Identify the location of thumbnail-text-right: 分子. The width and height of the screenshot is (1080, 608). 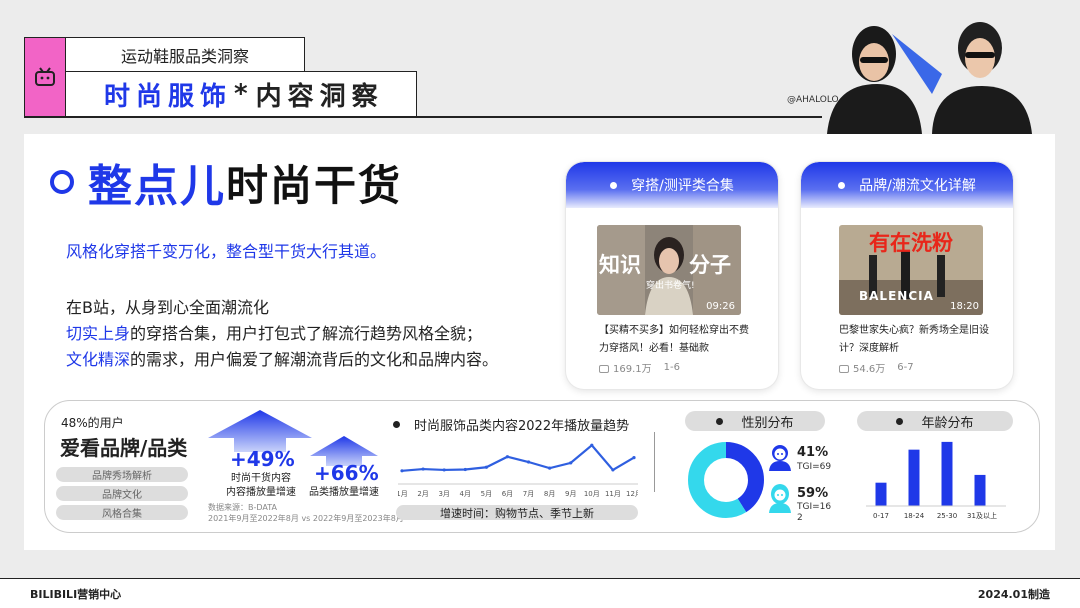
(710, 265).